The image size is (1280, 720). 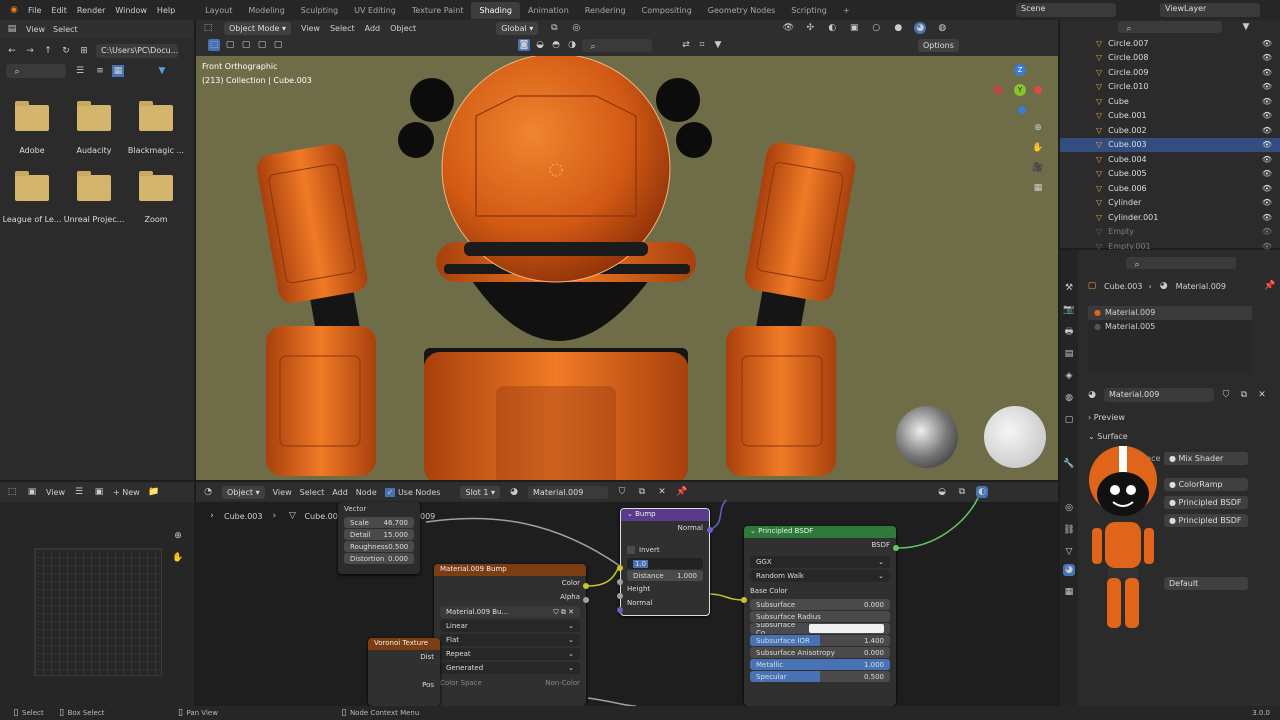 What do you see at coordinates (404, 672) in the screenshot?
I see `voronoi-texture-node: Voronoi Texture Dist Pos` at bounding box center [404, 672].